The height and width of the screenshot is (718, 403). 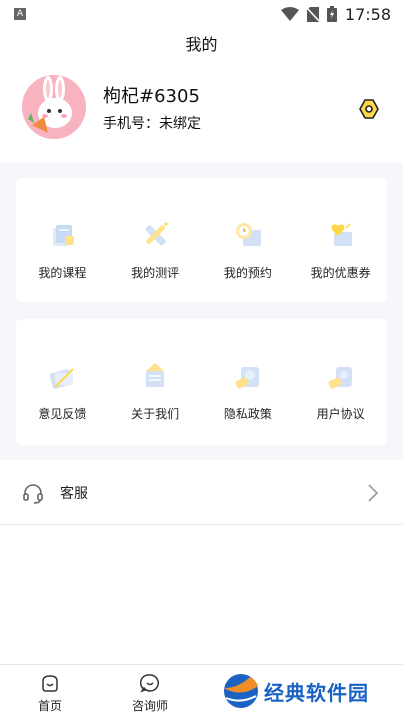 What do you see at coordinates (248, 234) in the screenshot?
I see `clock-calendar-icon` at bounding box center [248, 234].